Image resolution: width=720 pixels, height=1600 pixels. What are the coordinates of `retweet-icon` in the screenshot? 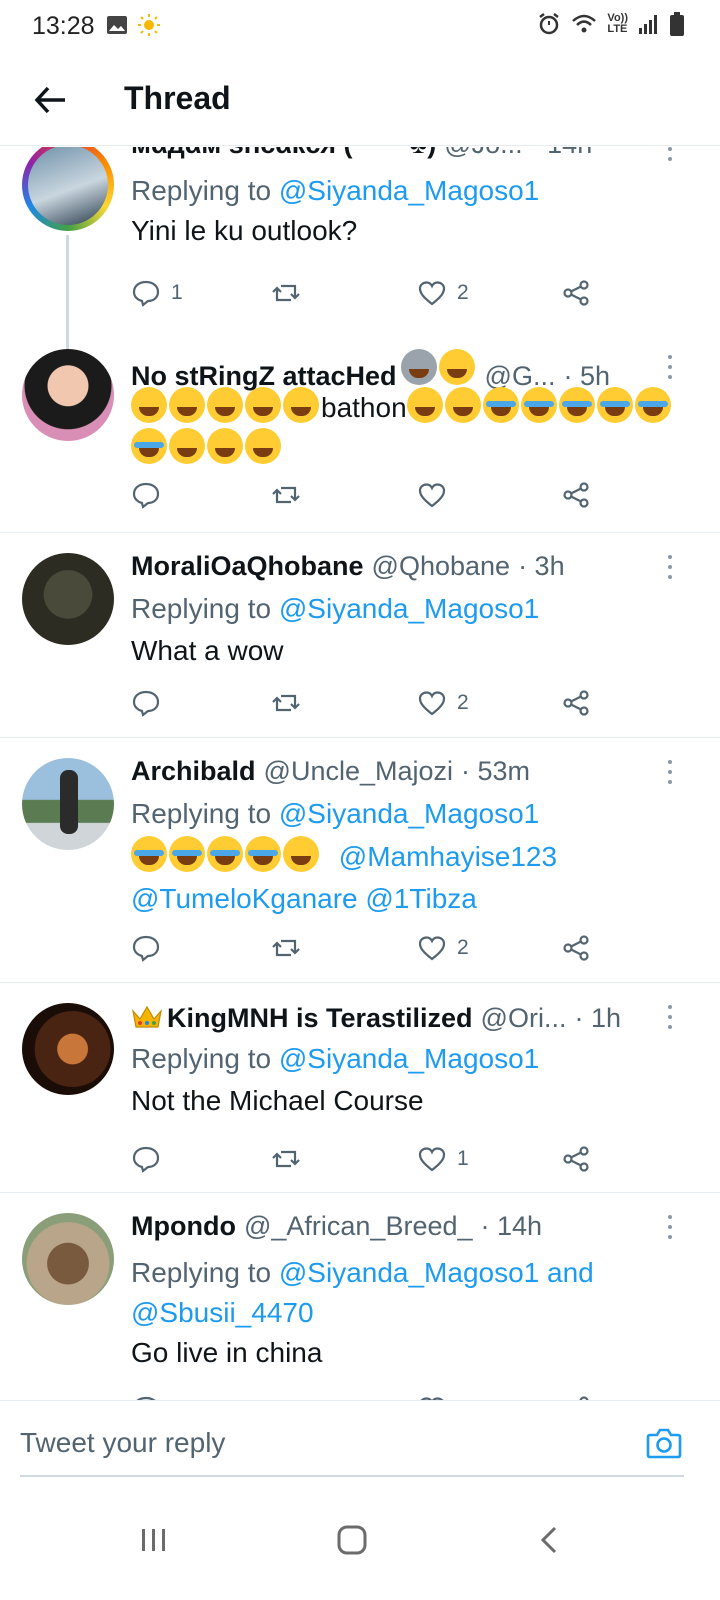 It's located at (286, 495).